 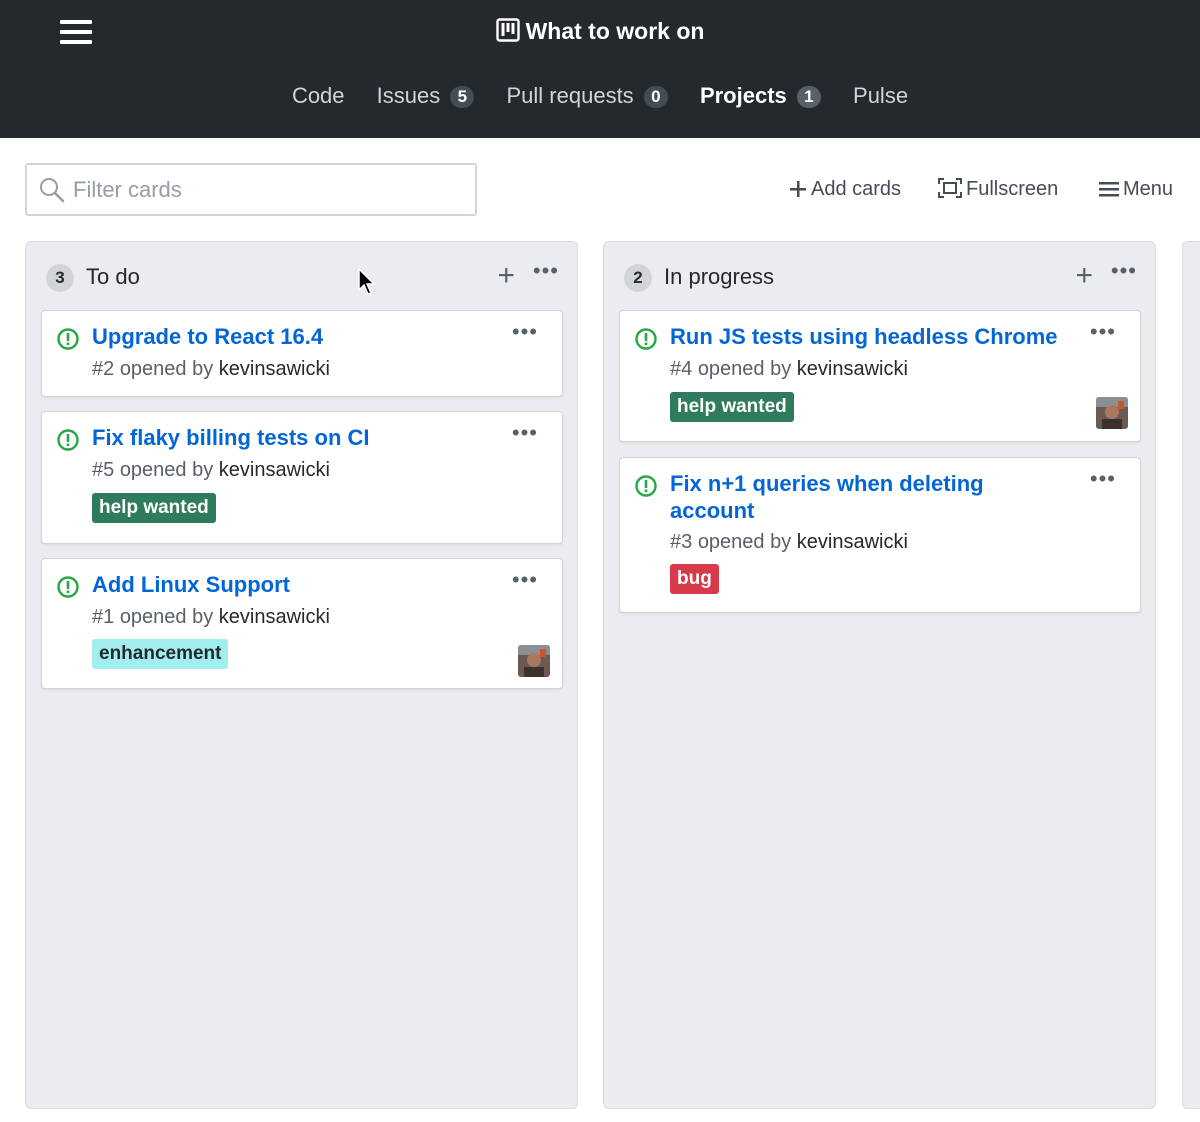 I want to click on nav-tab-issues: Issues 5, so click(x=426, y=96).